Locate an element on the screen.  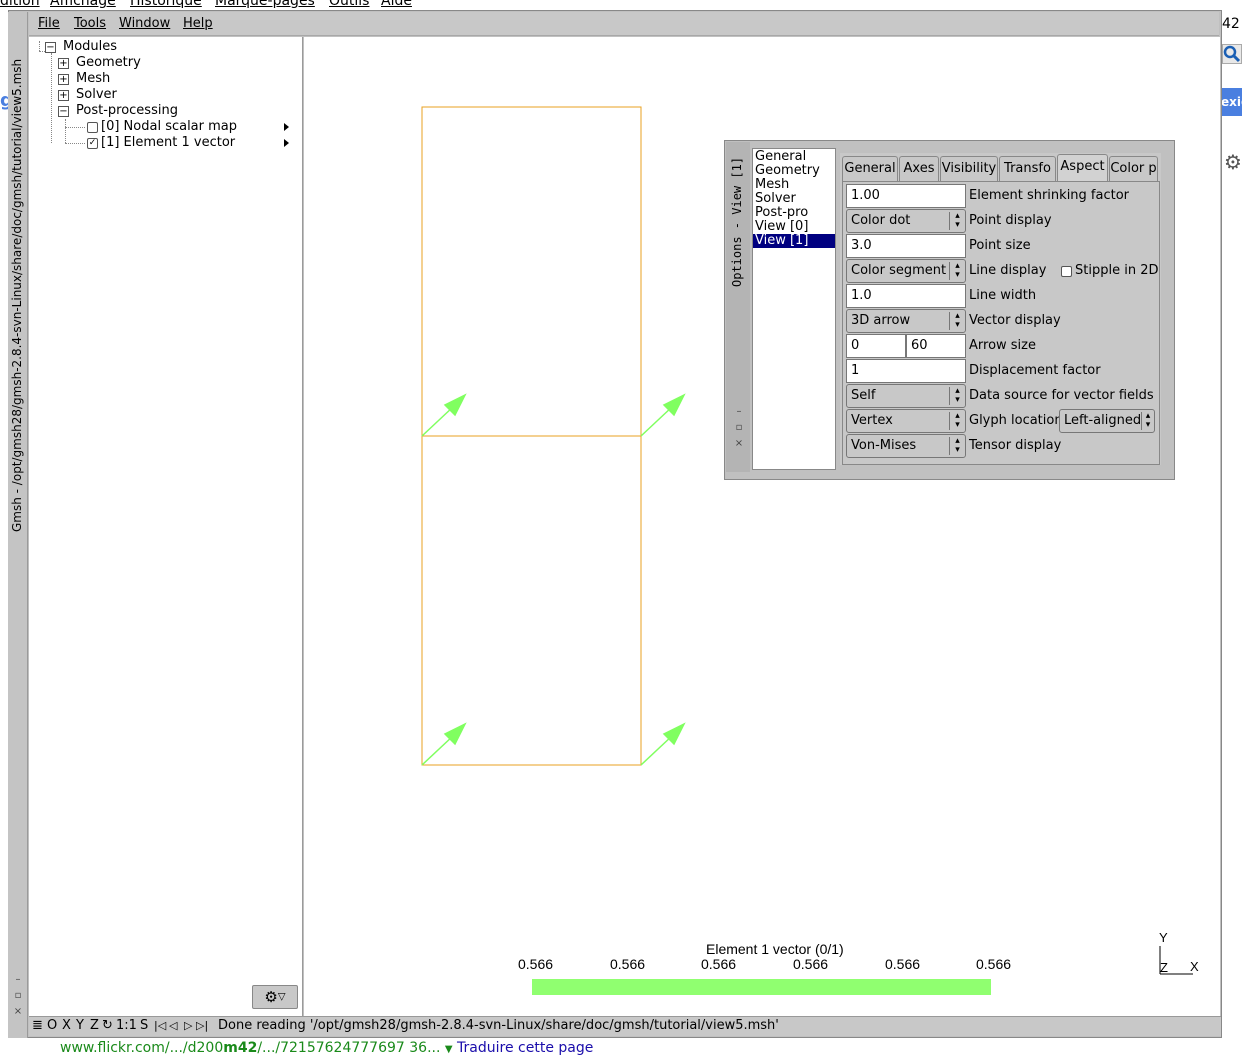
category-geometry: Geometry is located at coordinates (787, 171).